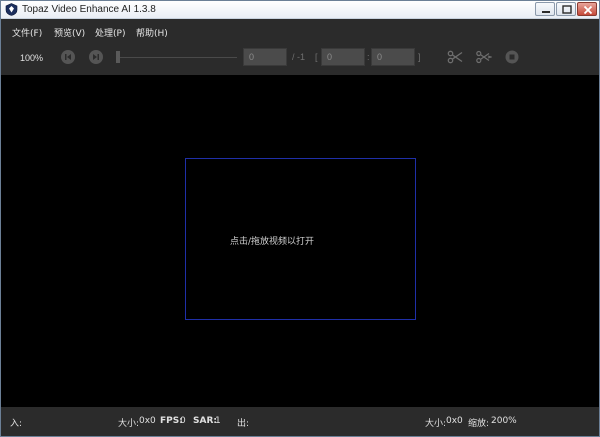 The width and height of the screenshot is (600, 437). I want to click on close-button, so click(587, 9).